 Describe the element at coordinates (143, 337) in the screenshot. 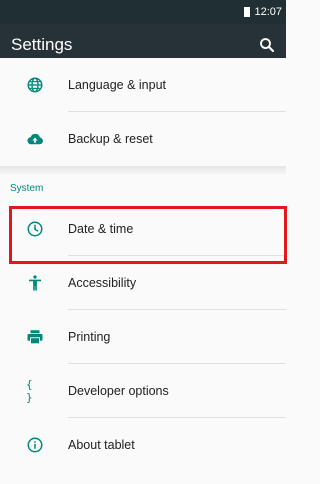

I see `settings-item-printing: Printing` at that location.